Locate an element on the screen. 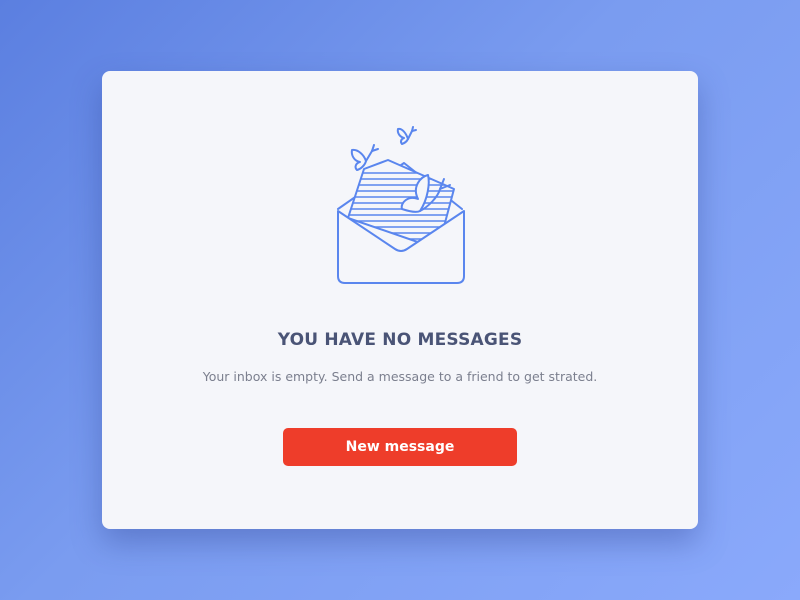  new-message-button: New message is located at coordinates (400, 447).